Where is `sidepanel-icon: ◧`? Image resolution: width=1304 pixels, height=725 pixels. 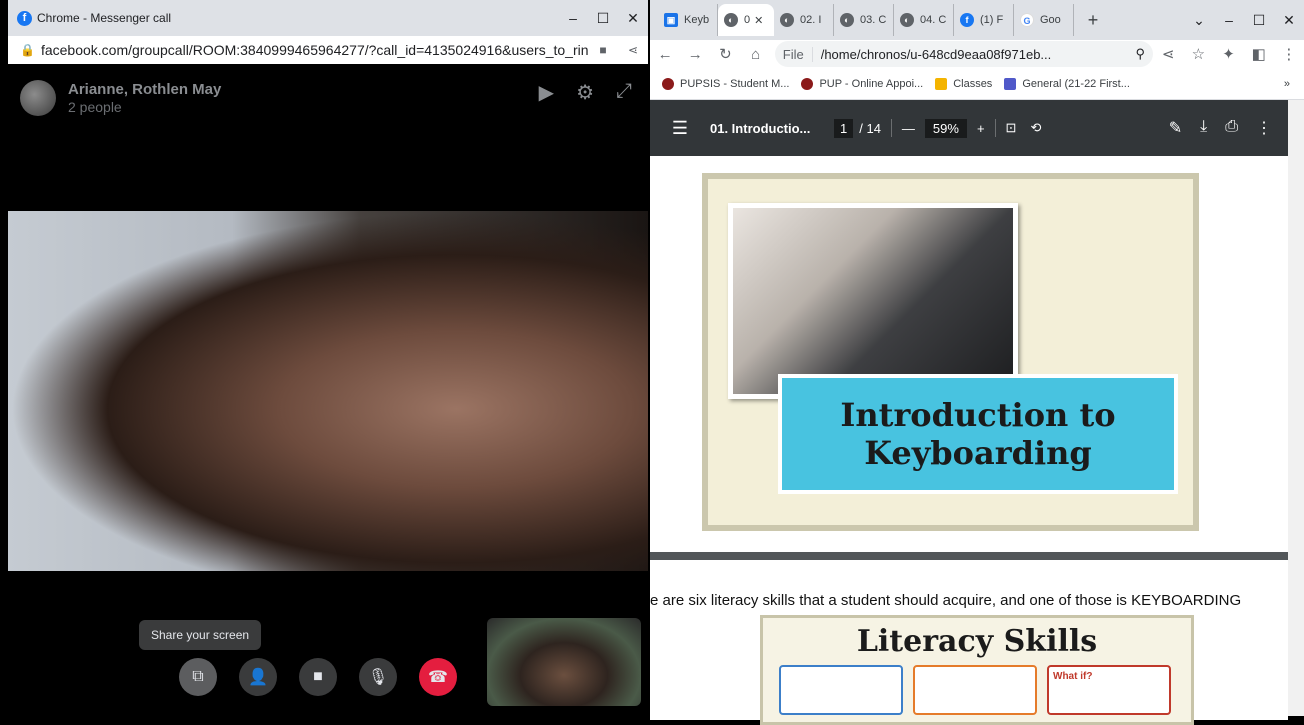 sidepanel-icon: ◧ is located at coordinates (1259, 54).